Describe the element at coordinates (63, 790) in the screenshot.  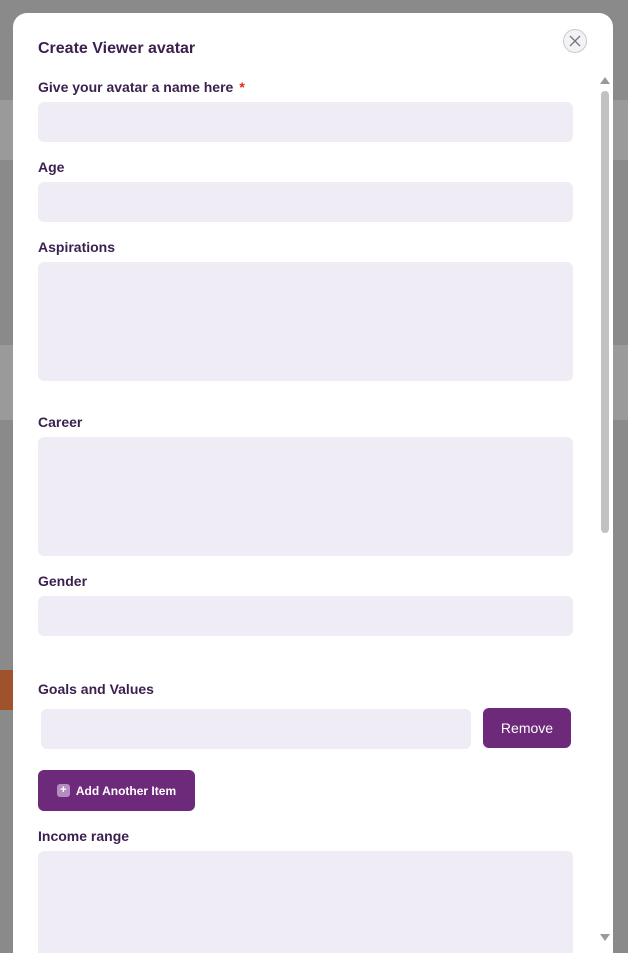
I see `plus-icon: +` at that location.